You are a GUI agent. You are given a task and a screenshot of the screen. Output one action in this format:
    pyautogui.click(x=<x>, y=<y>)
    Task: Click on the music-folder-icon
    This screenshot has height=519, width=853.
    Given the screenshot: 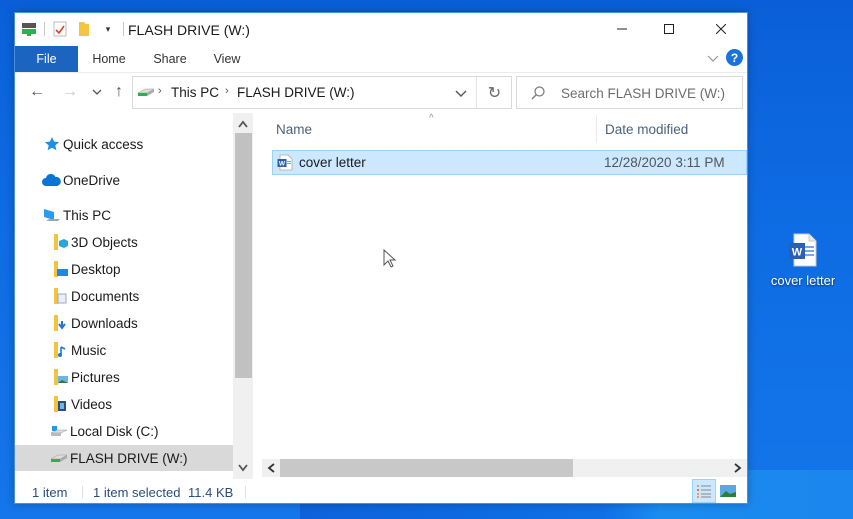 What is the action you would take?
    pyautogui.click(x=60, y=350)
    